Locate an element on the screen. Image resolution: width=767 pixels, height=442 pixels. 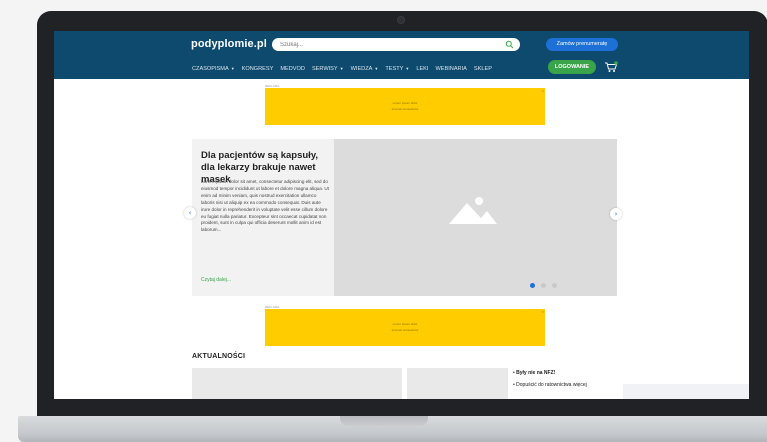
nav-item-testy: TESTY ▼ is located at coordinates (397, 69).